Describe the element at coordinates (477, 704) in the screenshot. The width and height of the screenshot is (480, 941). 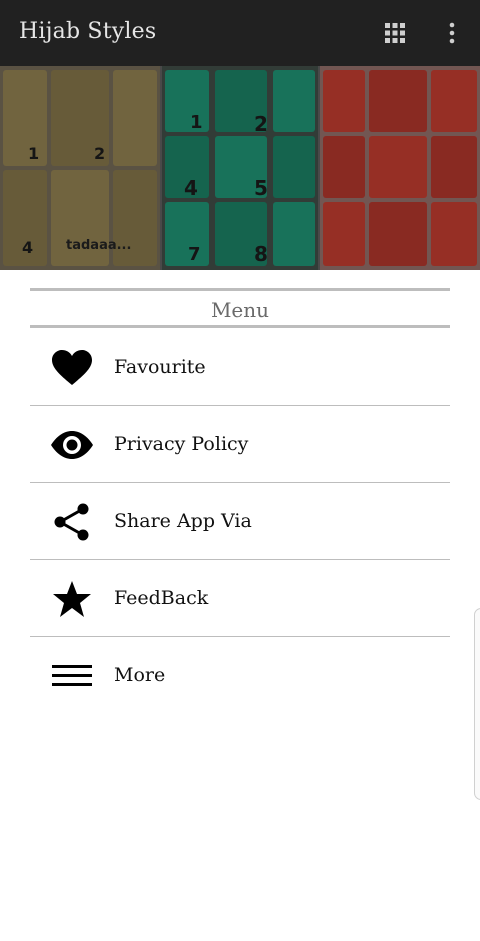
I see `edge-panel-handle` at that location.